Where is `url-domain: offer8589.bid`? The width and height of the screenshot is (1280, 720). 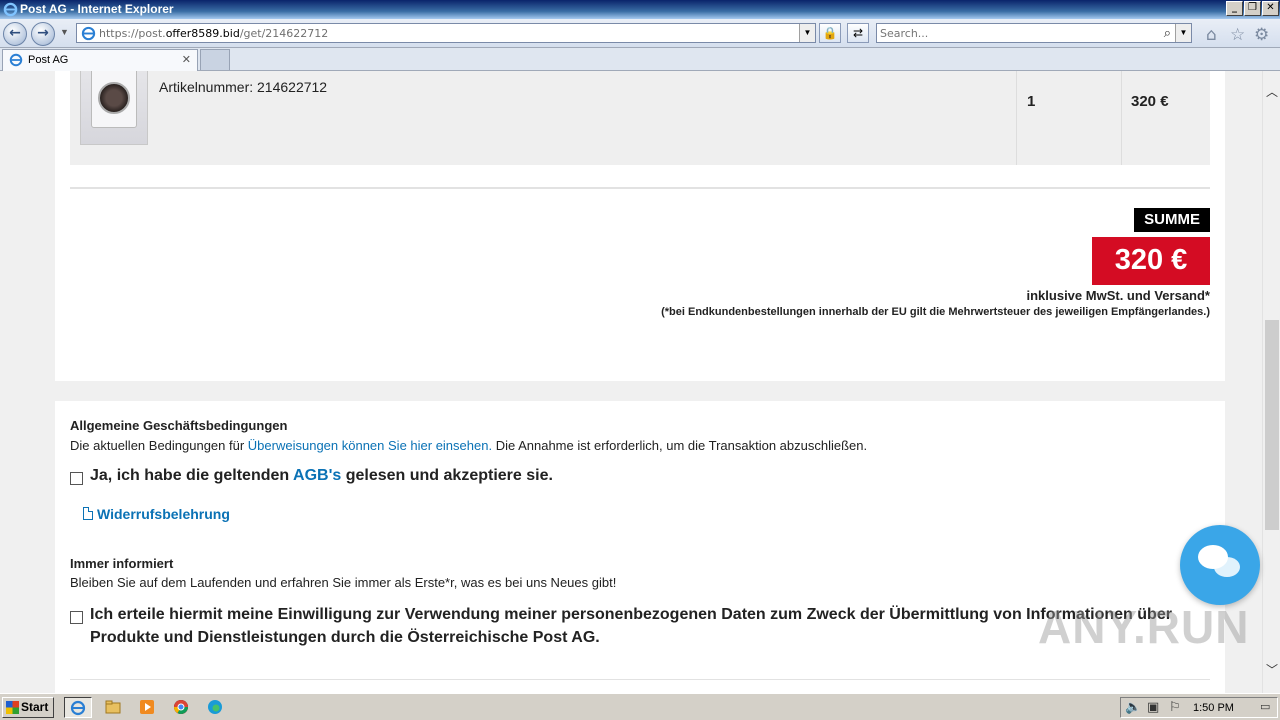 url-domain: offer8589.bid is located at coordinates (202, 33).